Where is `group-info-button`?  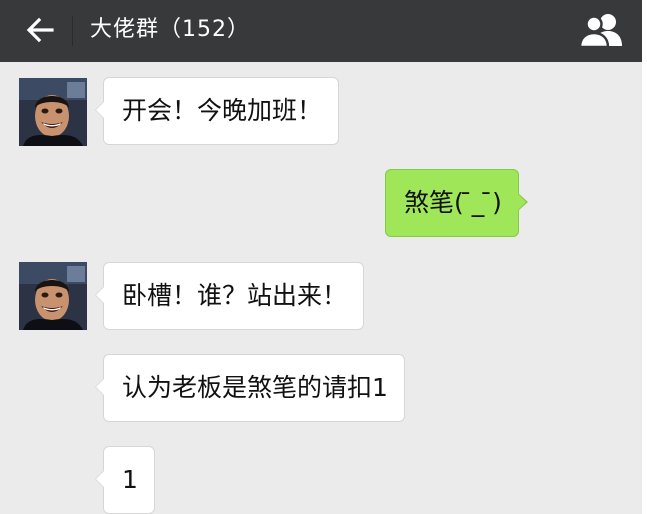
group-info-button is located at coordinates (602, 30).